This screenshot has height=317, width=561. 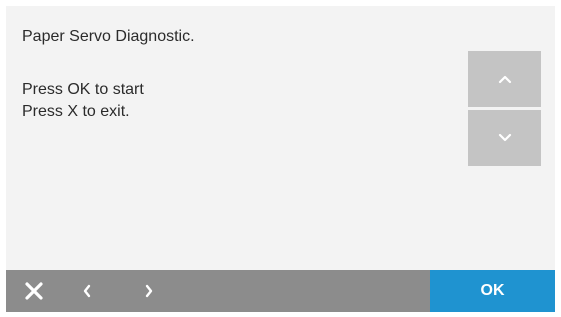 I want to click on message-line-ok: Press OK to start, so click(x=83, y=89).